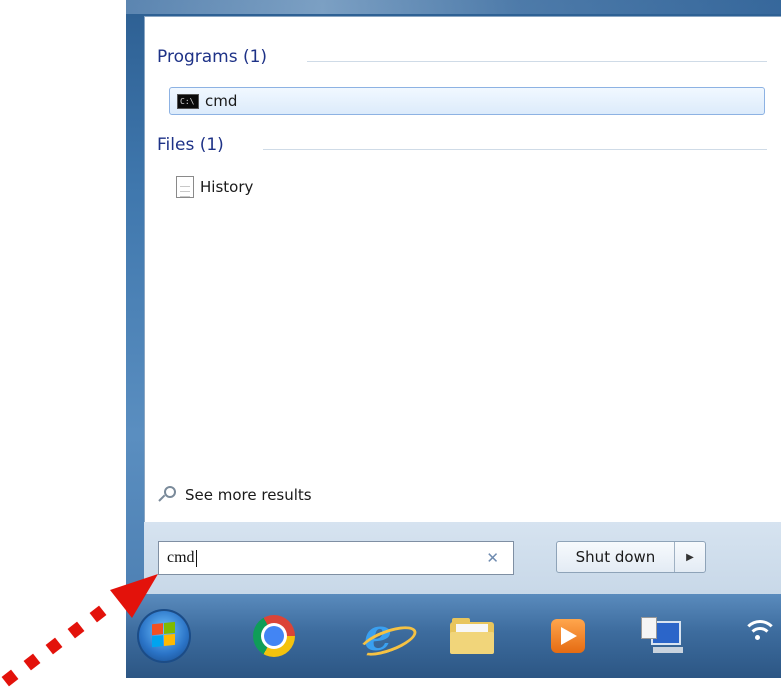  I want to click on taskbar-item-network, so click(756, 636).